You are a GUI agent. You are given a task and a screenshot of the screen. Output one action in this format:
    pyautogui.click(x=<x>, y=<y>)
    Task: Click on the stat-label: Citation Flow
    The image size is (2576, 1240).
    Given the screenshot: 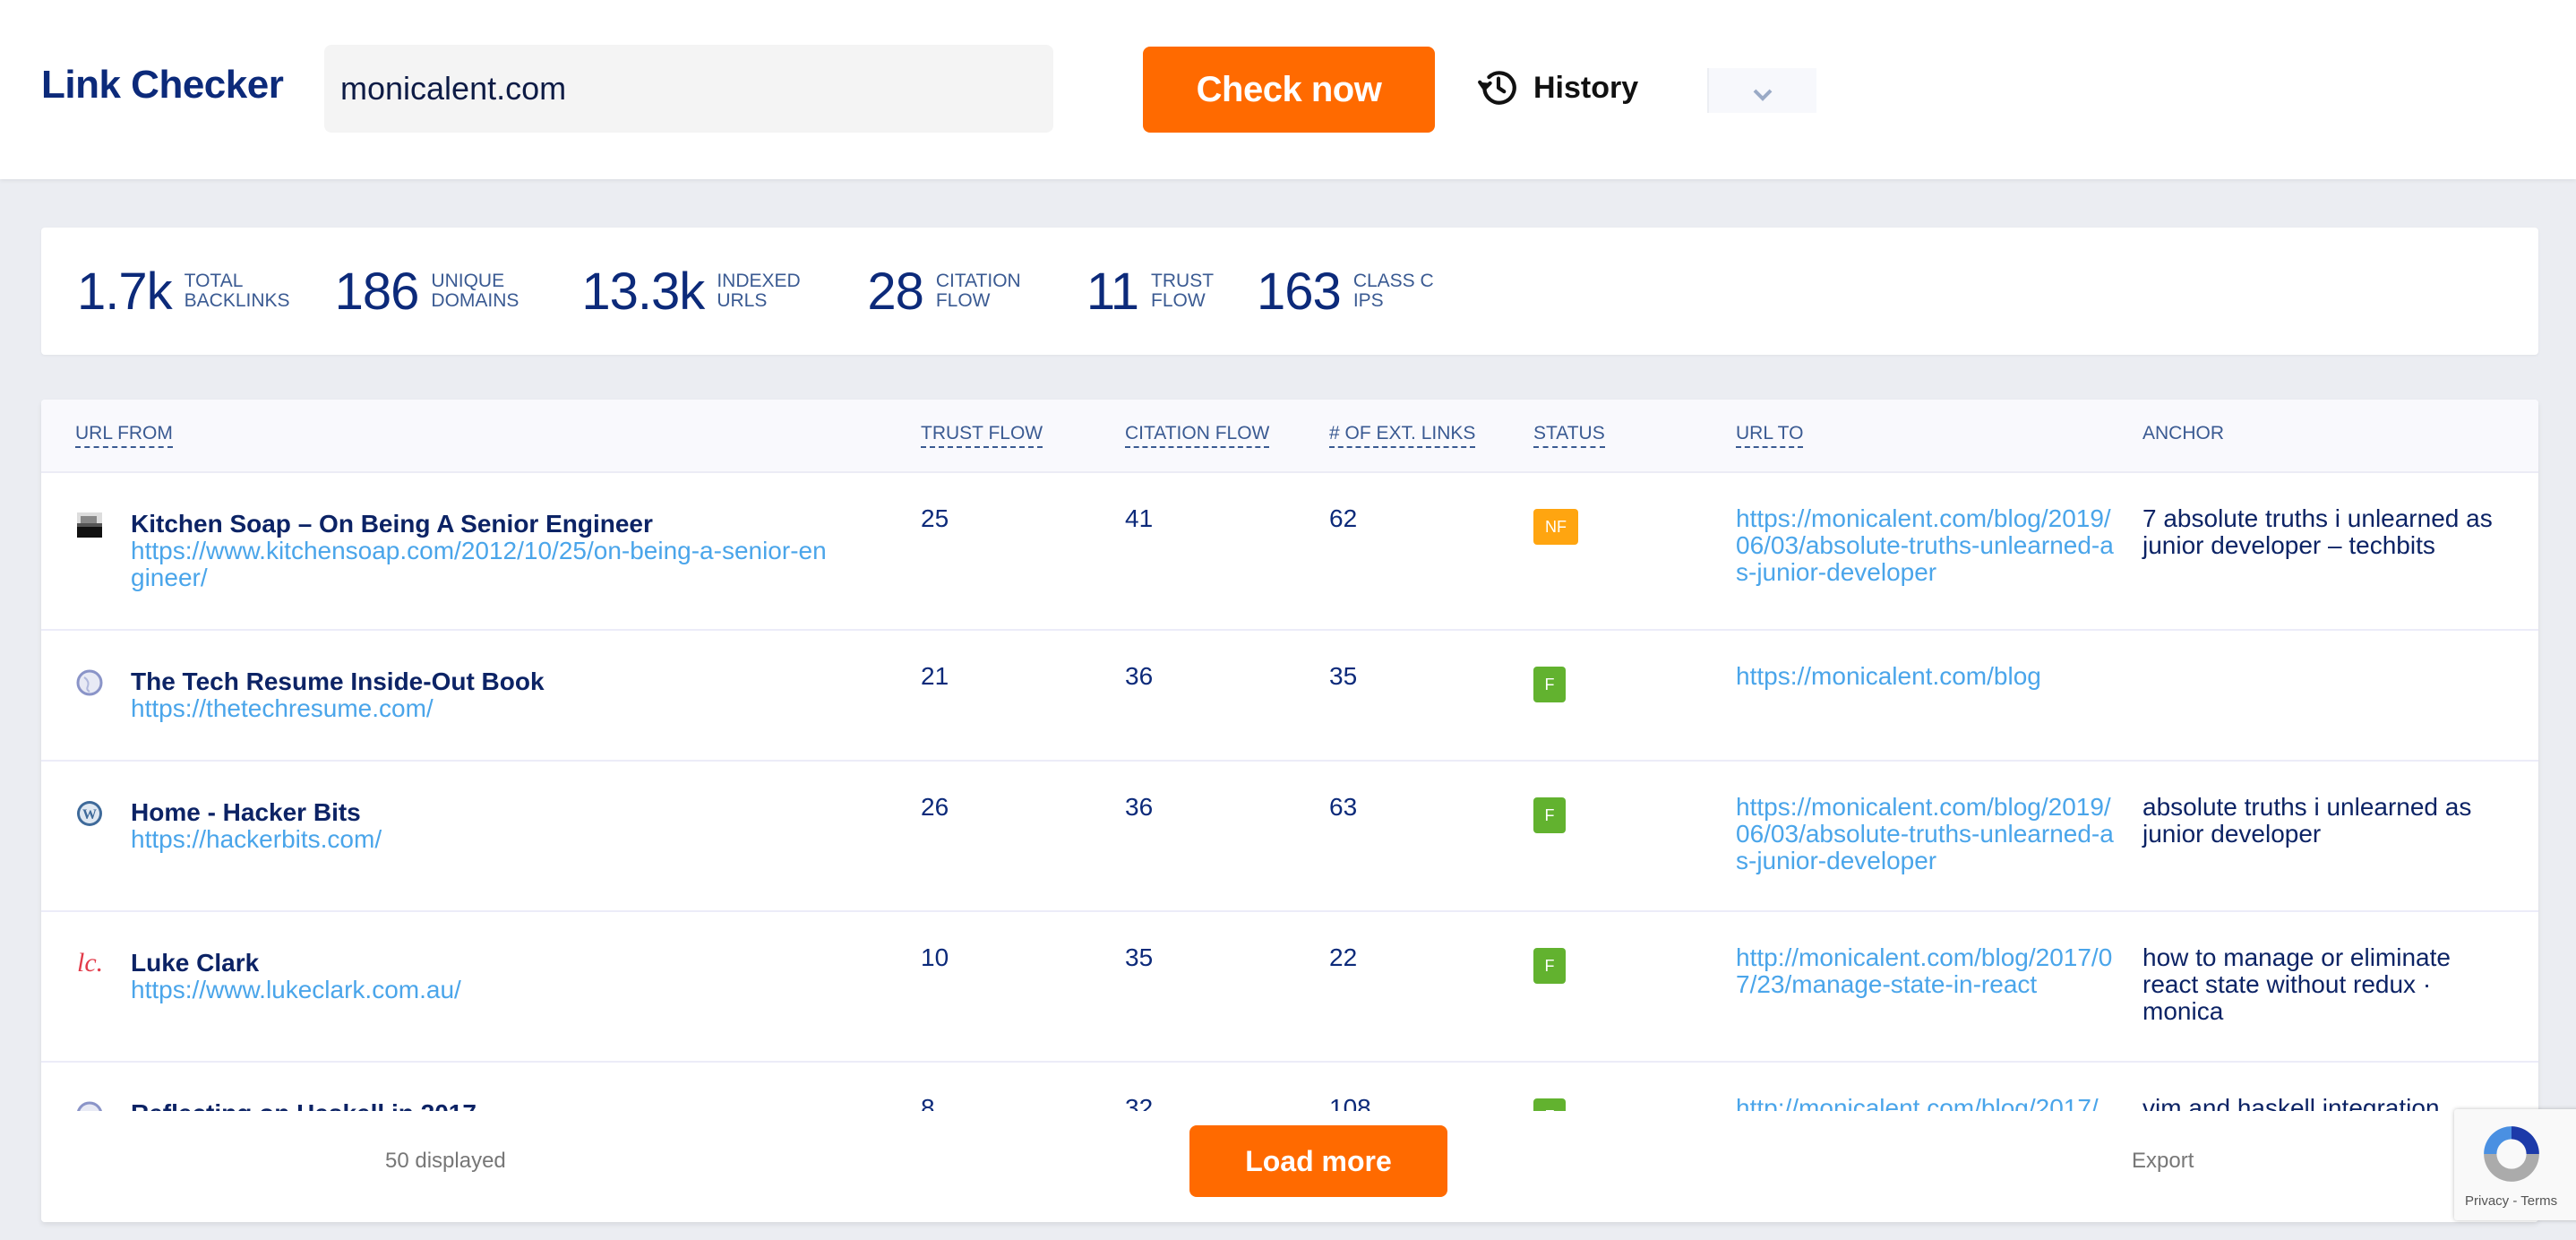 What is the action you would take?
    pyautogui.click(x=978, y=291)
    